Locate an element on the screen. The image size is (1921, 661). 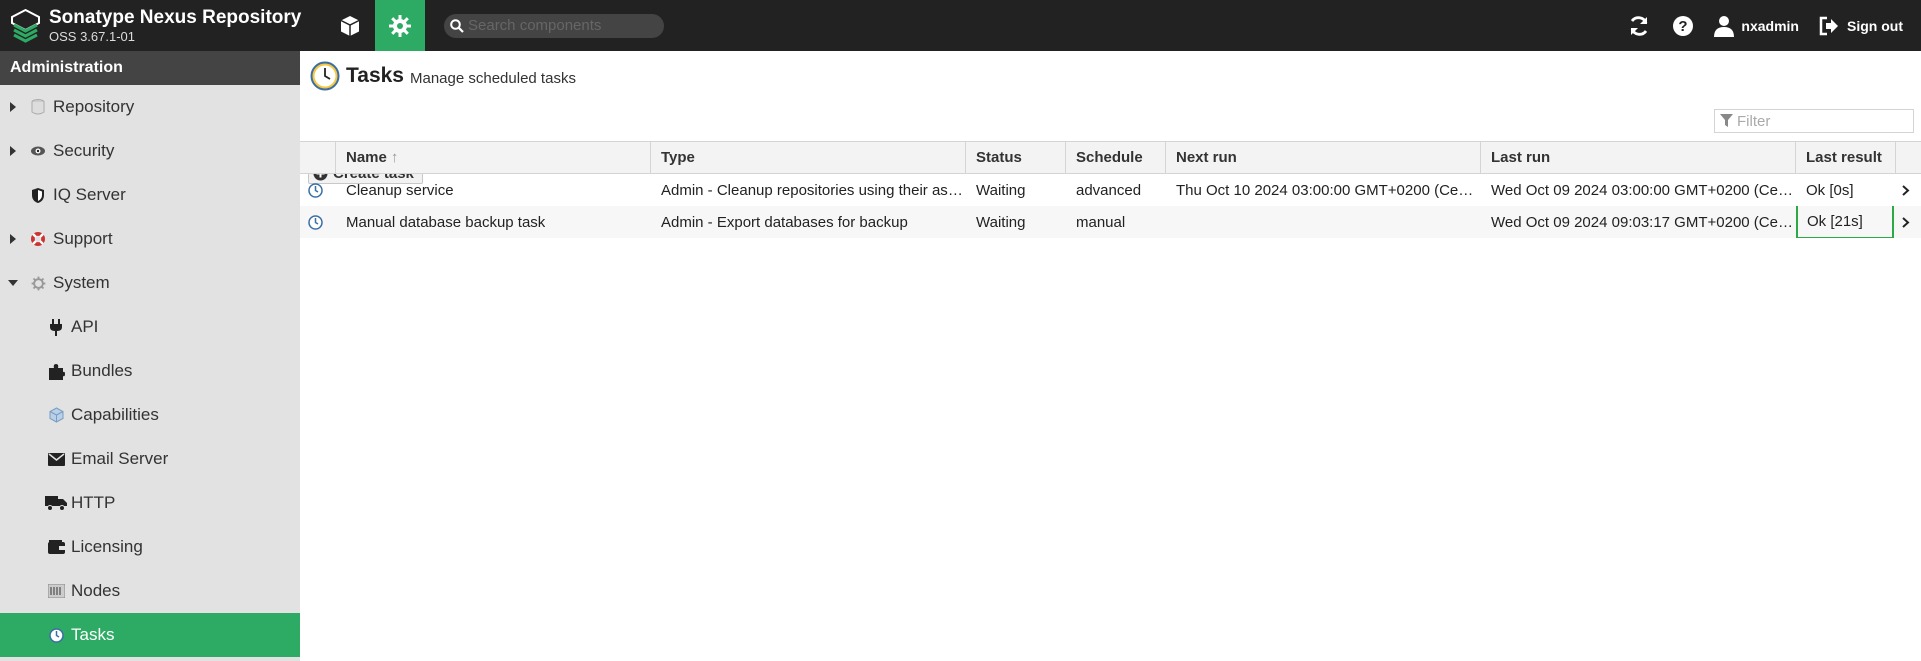
sidebar-item-label: Email Server is located at coordinates (120, 458).